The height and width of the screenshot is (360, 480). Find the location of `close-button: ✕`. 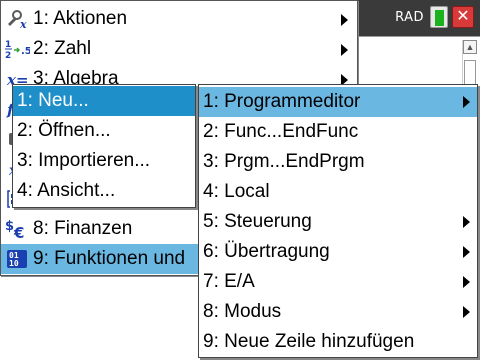

close-button: ✕ is located at coordinates (463, 17).